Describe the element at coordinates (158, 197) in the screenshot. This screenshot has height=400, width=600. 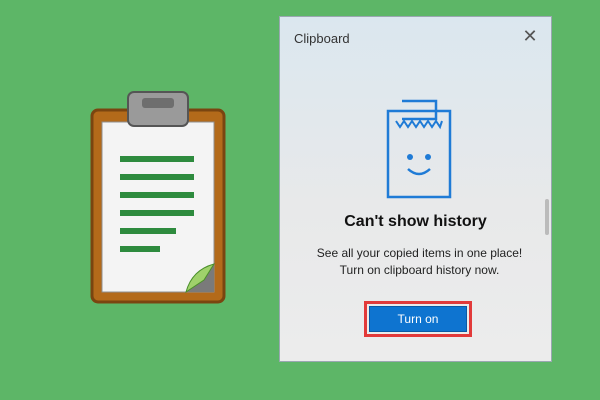
I see `clipboard-illustration-icon` at that location.